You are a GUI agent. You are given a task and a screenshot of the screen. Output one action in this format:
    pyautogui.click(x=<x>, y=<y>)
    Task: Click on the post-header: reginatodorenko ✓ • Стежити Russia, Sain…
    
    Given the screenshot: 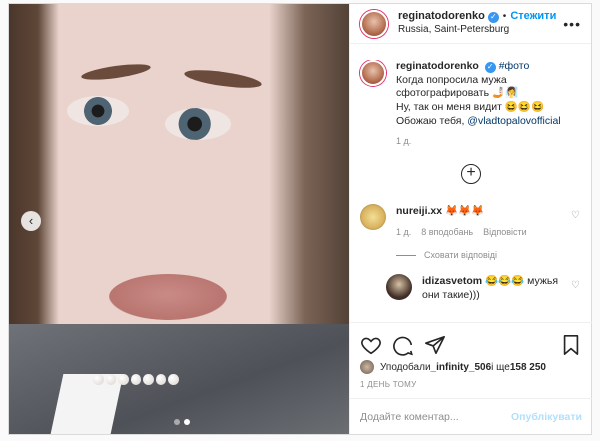 What is the action you would take?
    pyautogui.click(x=470, y=24)
    